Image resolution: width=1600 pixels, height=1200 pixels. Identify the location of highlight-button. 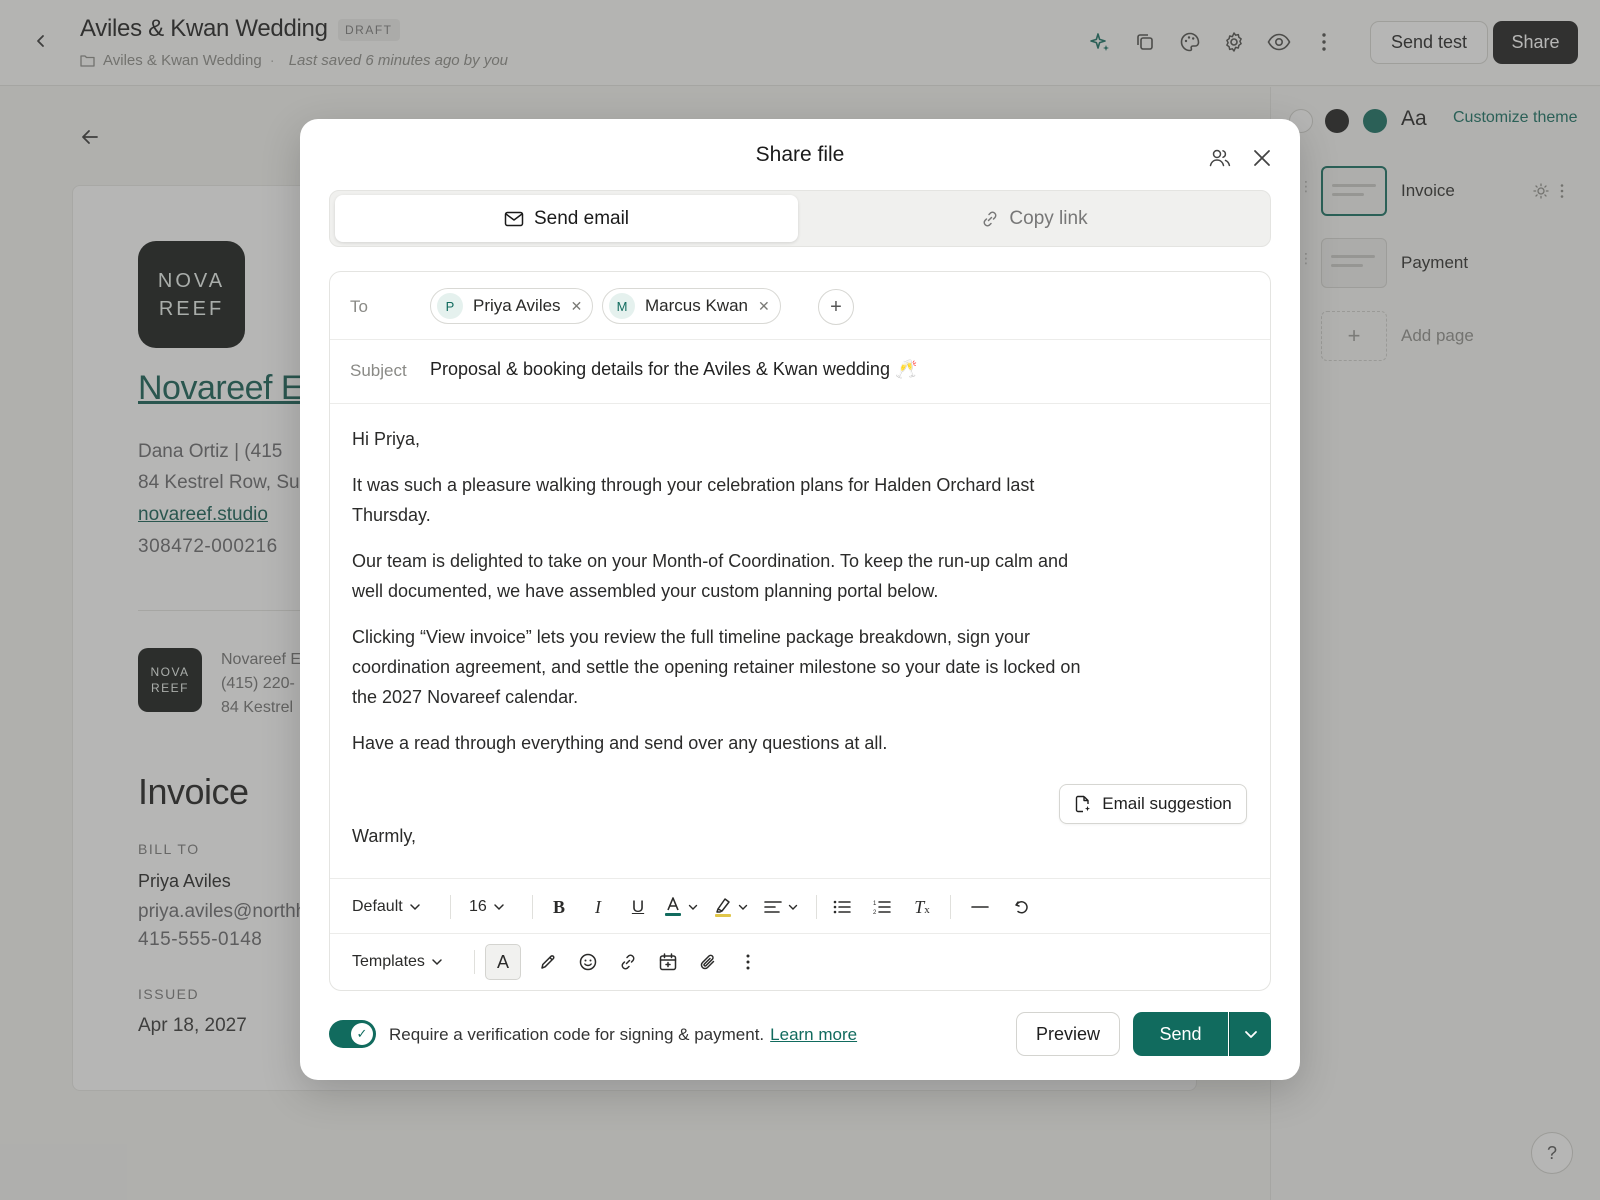
(731, 907).